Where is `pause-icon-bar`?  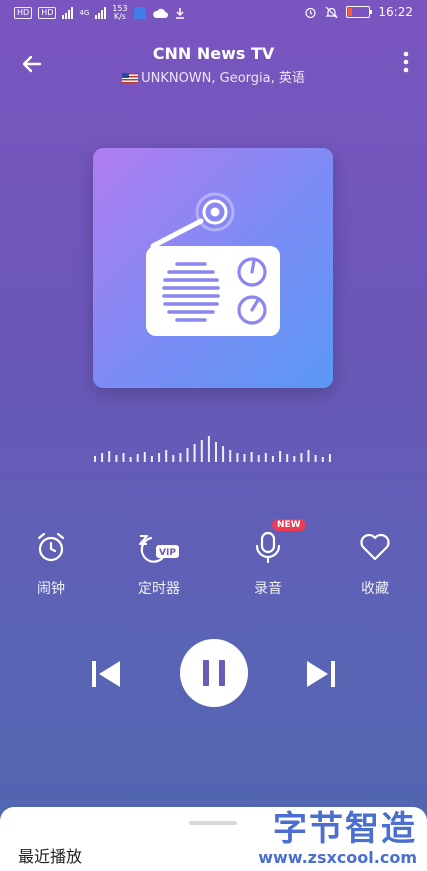
pause-icon-bar is located at coordinates (222, 673).